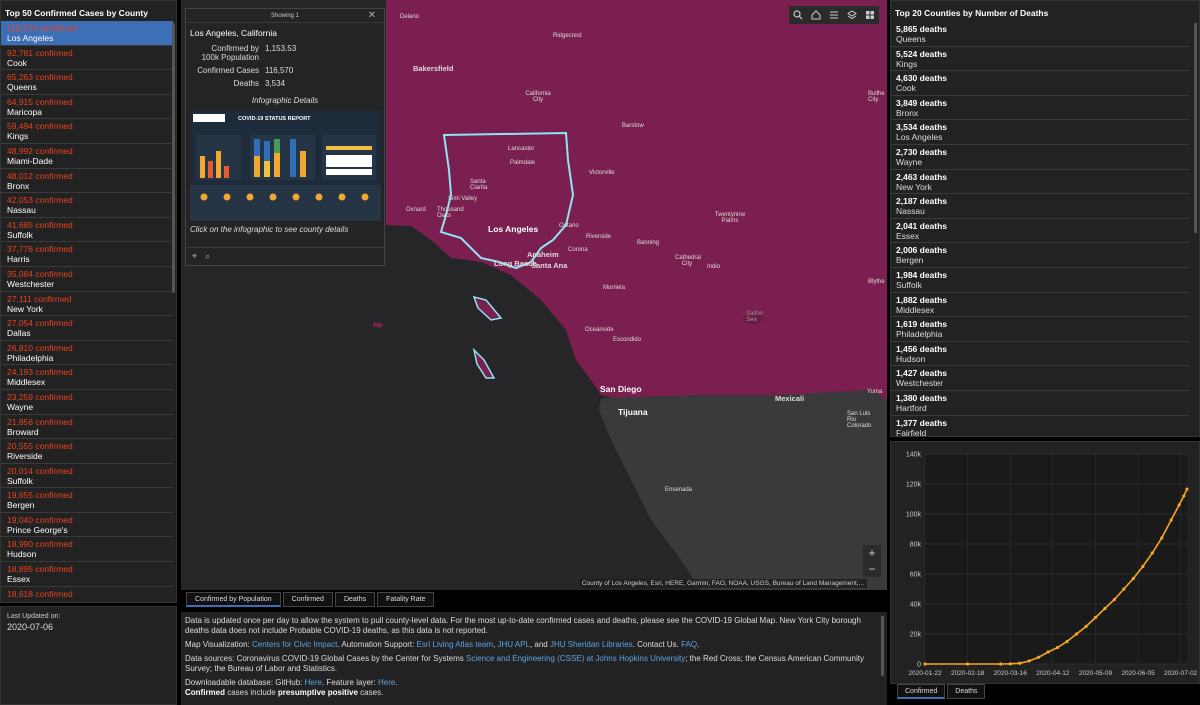 The width and height of the screenshot is (1200, 705). I want to click on list-item: 27,111 confirmed New York, so click(87, 304).